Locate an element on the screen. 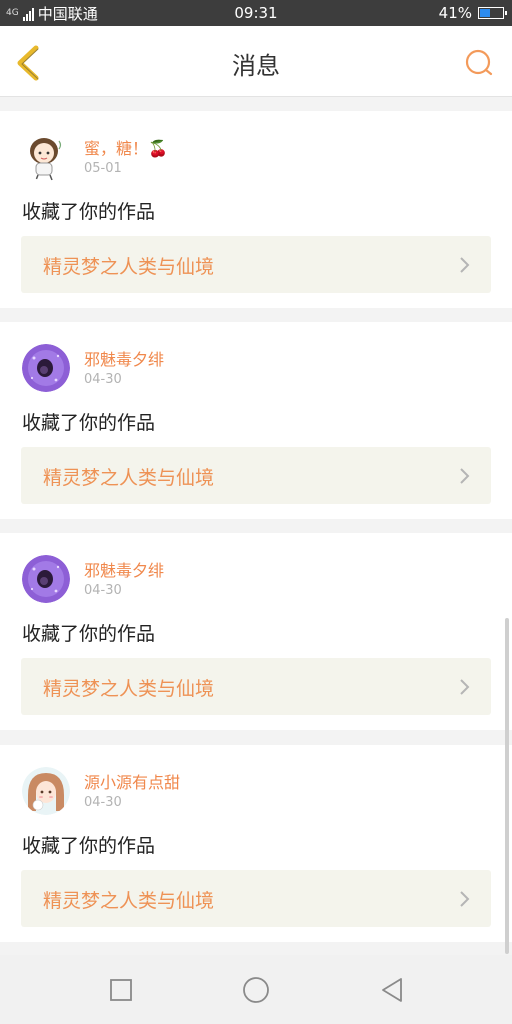  scrollbar is located at coordinates (507, 786).